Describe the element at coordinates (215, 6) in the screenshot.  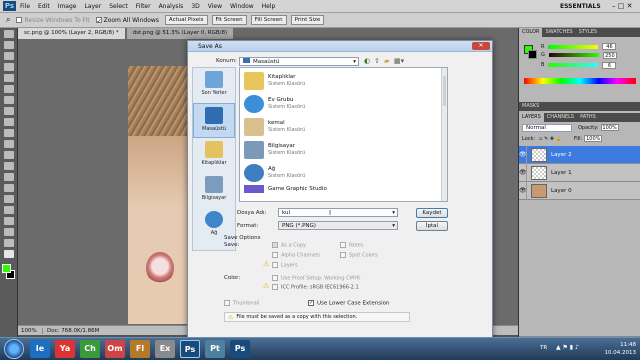
I see `menu-view: View` at that location.